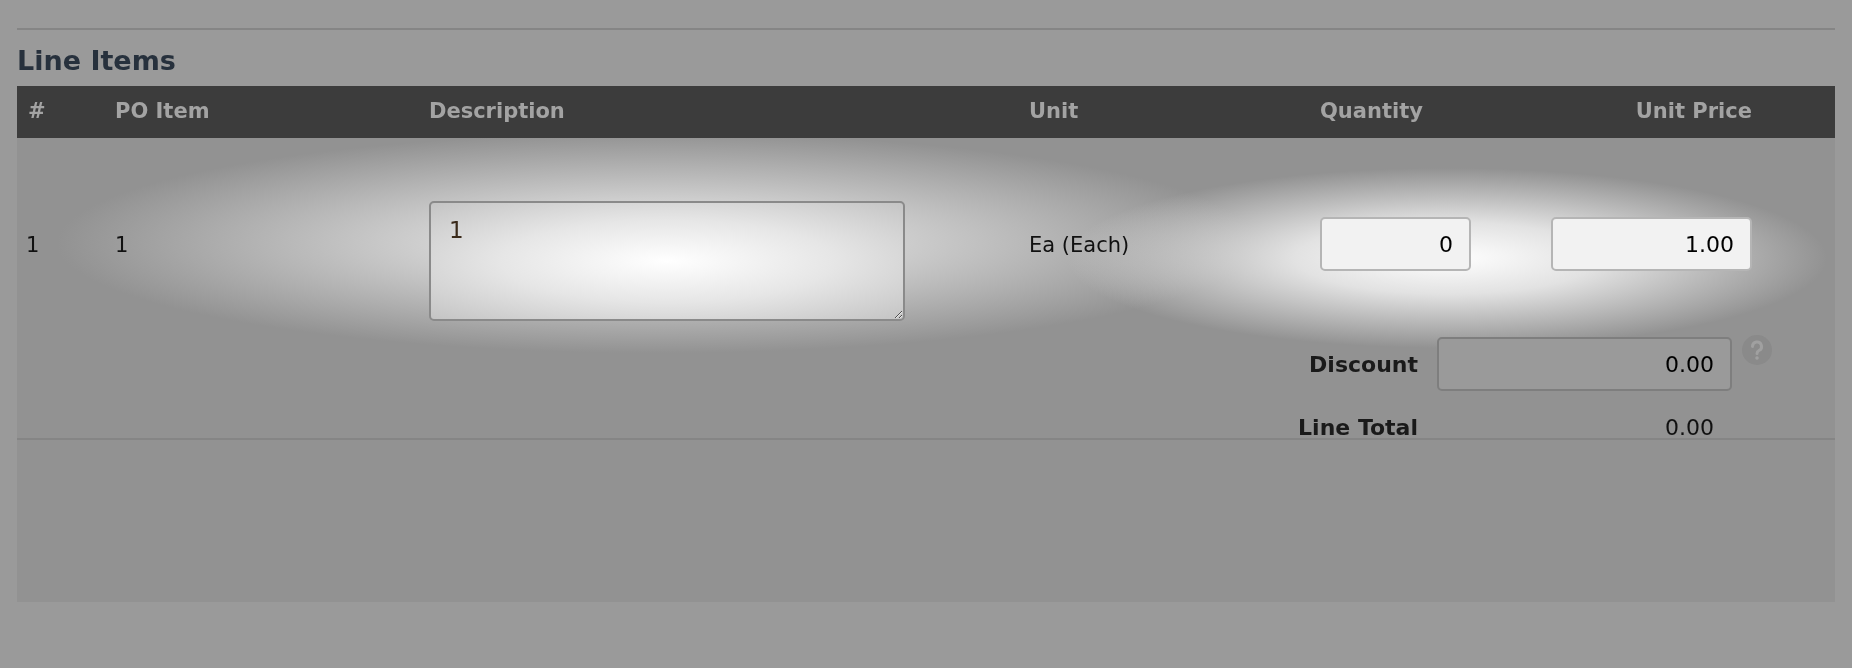  What do you see at coordinates (1358, 427) in the screenshot?
I see `field-label: Line Total` at bounding box center [1358, 427].